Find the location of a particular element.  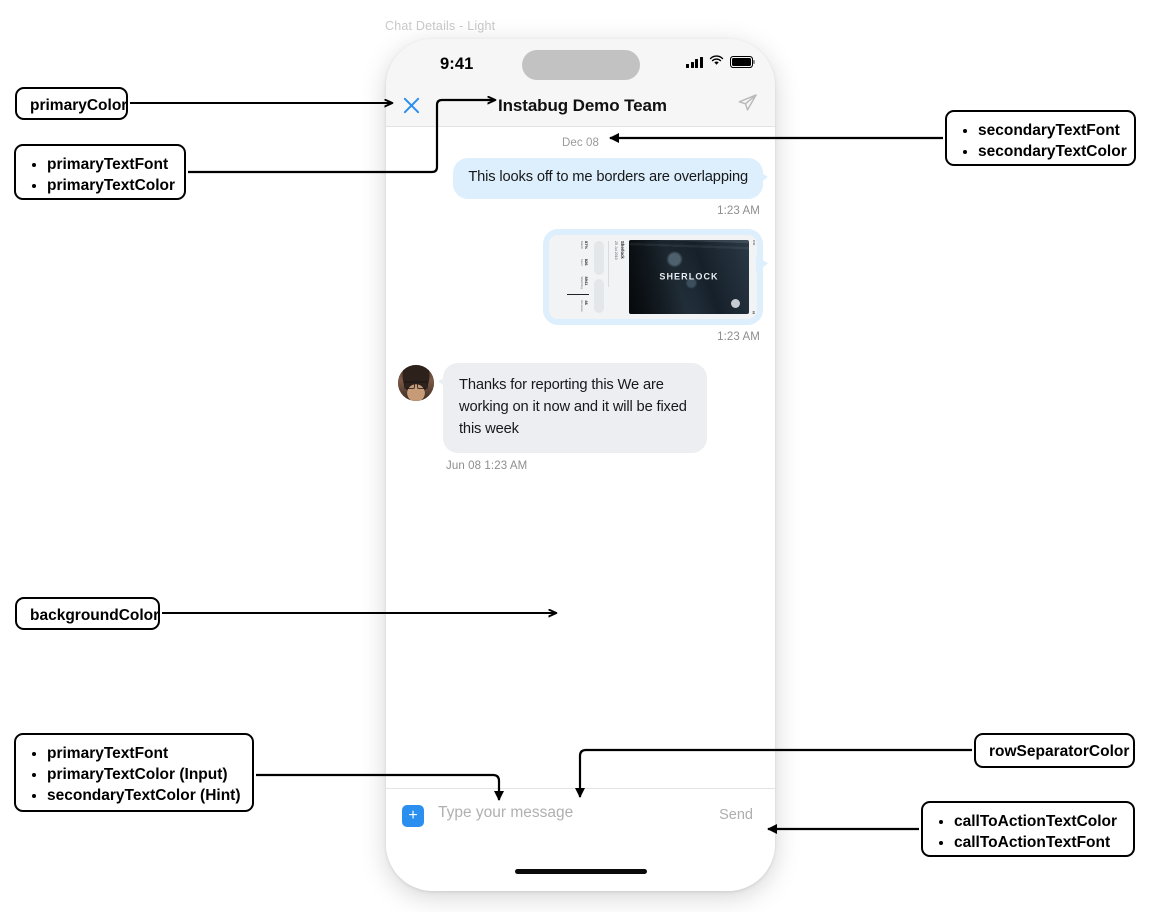

battery-icon is located at coordinates (743, 62).